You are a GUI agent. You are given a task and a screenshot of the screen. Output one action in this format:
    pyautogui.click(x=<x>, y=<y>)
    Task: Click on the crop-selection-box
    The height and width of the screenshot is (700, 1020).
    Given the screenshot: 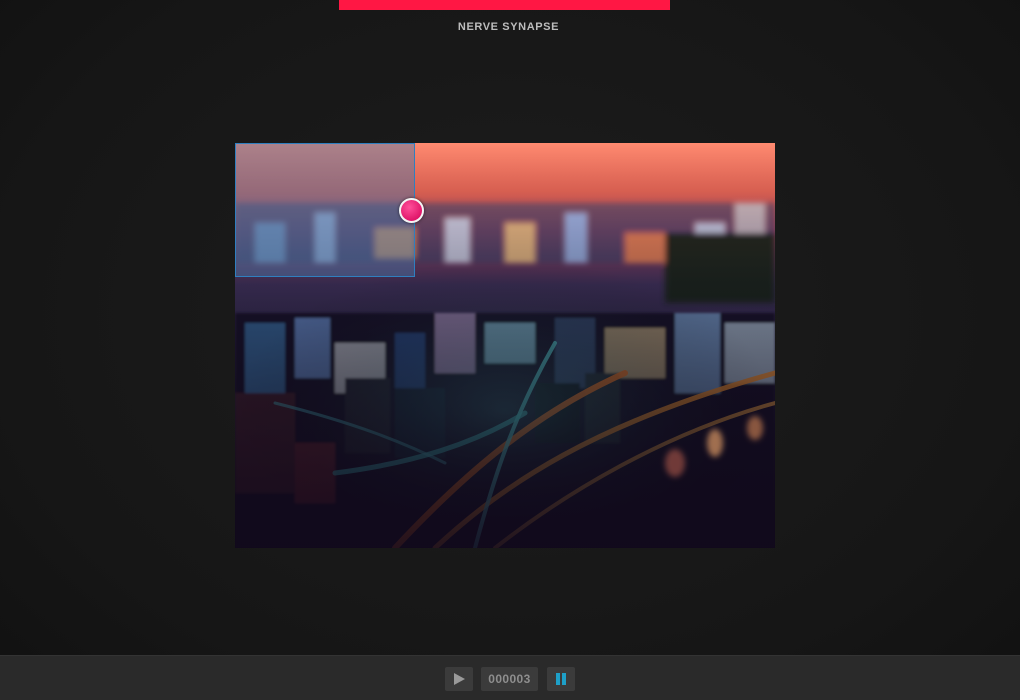 What is the action you would take?
    pyautogui.click(x=325, y=210)
    